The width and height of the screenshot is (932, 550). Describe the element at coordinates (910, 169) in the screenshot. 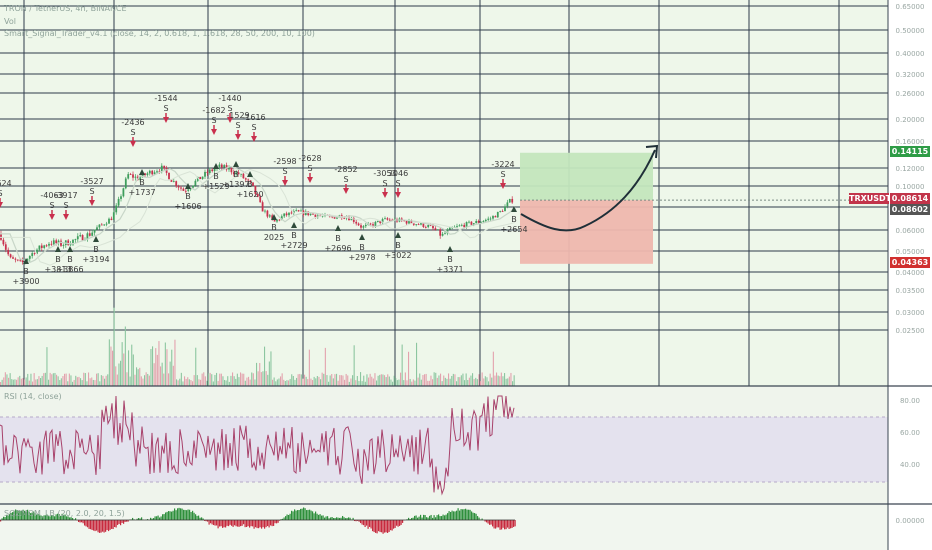

I see `price-tick-label: 0.12000` at that location.